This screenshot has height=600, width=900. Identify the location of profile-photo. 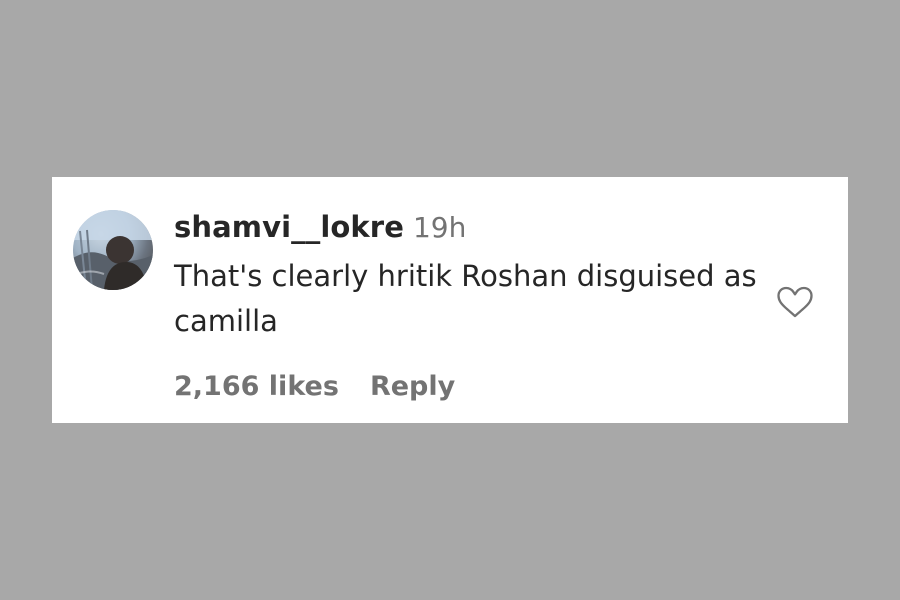
(113, 250).